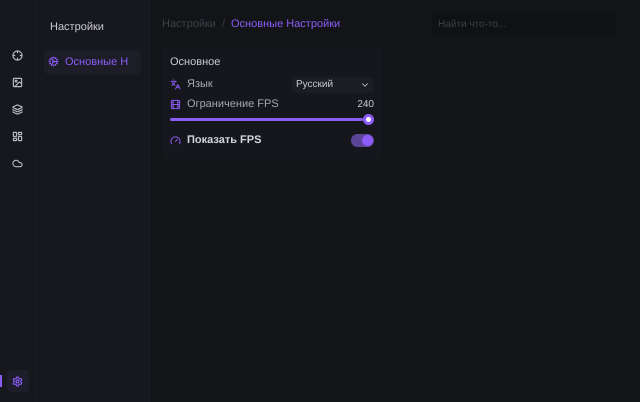 The image size is (640, 402). I want to click on slider-value: 240, so click(365, 105).